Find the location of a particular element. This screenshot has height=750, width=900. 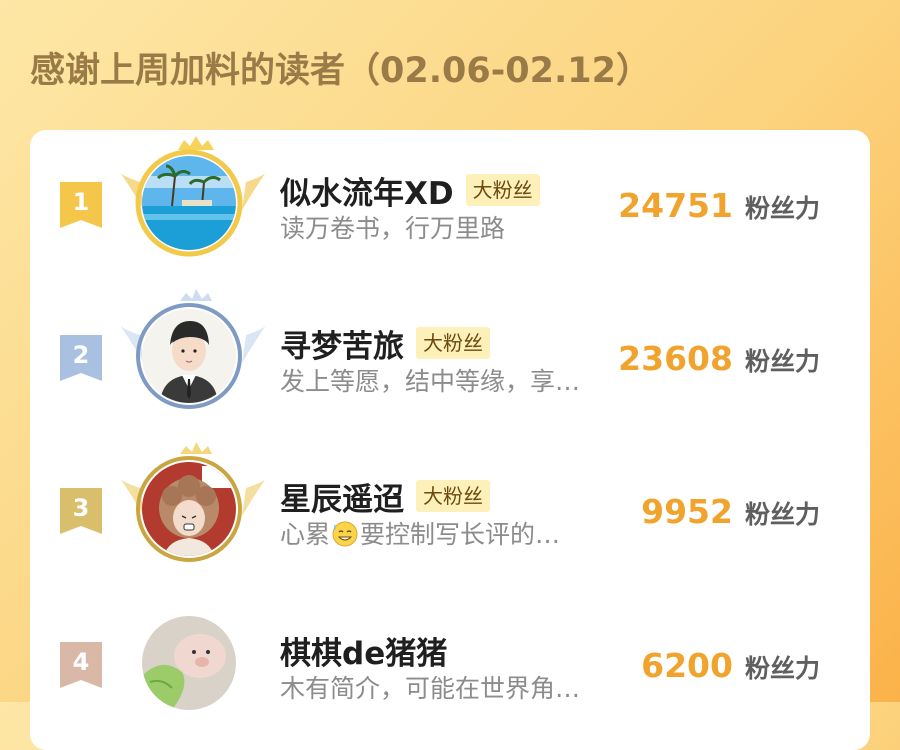

reader-name: 棋棋de猪猪 is located at coordinates (363, 650).